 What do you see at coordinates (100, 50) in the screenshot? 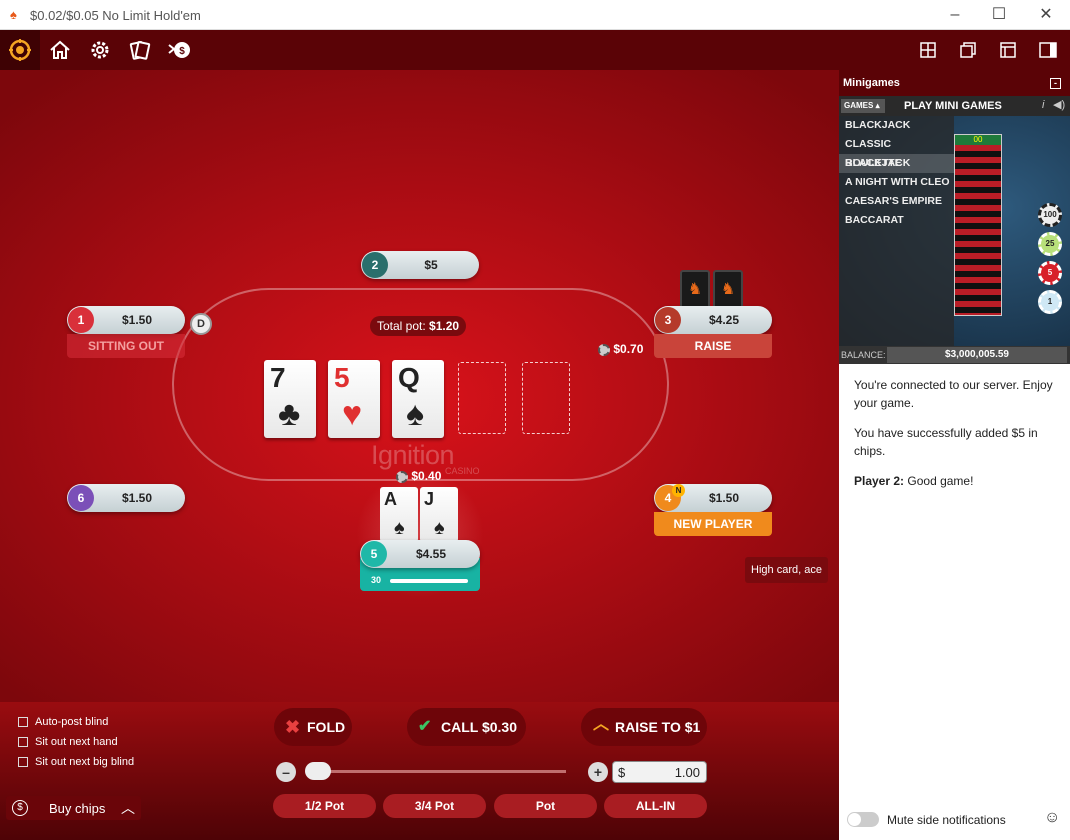
I see `settings-icon` at bounding box center [100, 50].